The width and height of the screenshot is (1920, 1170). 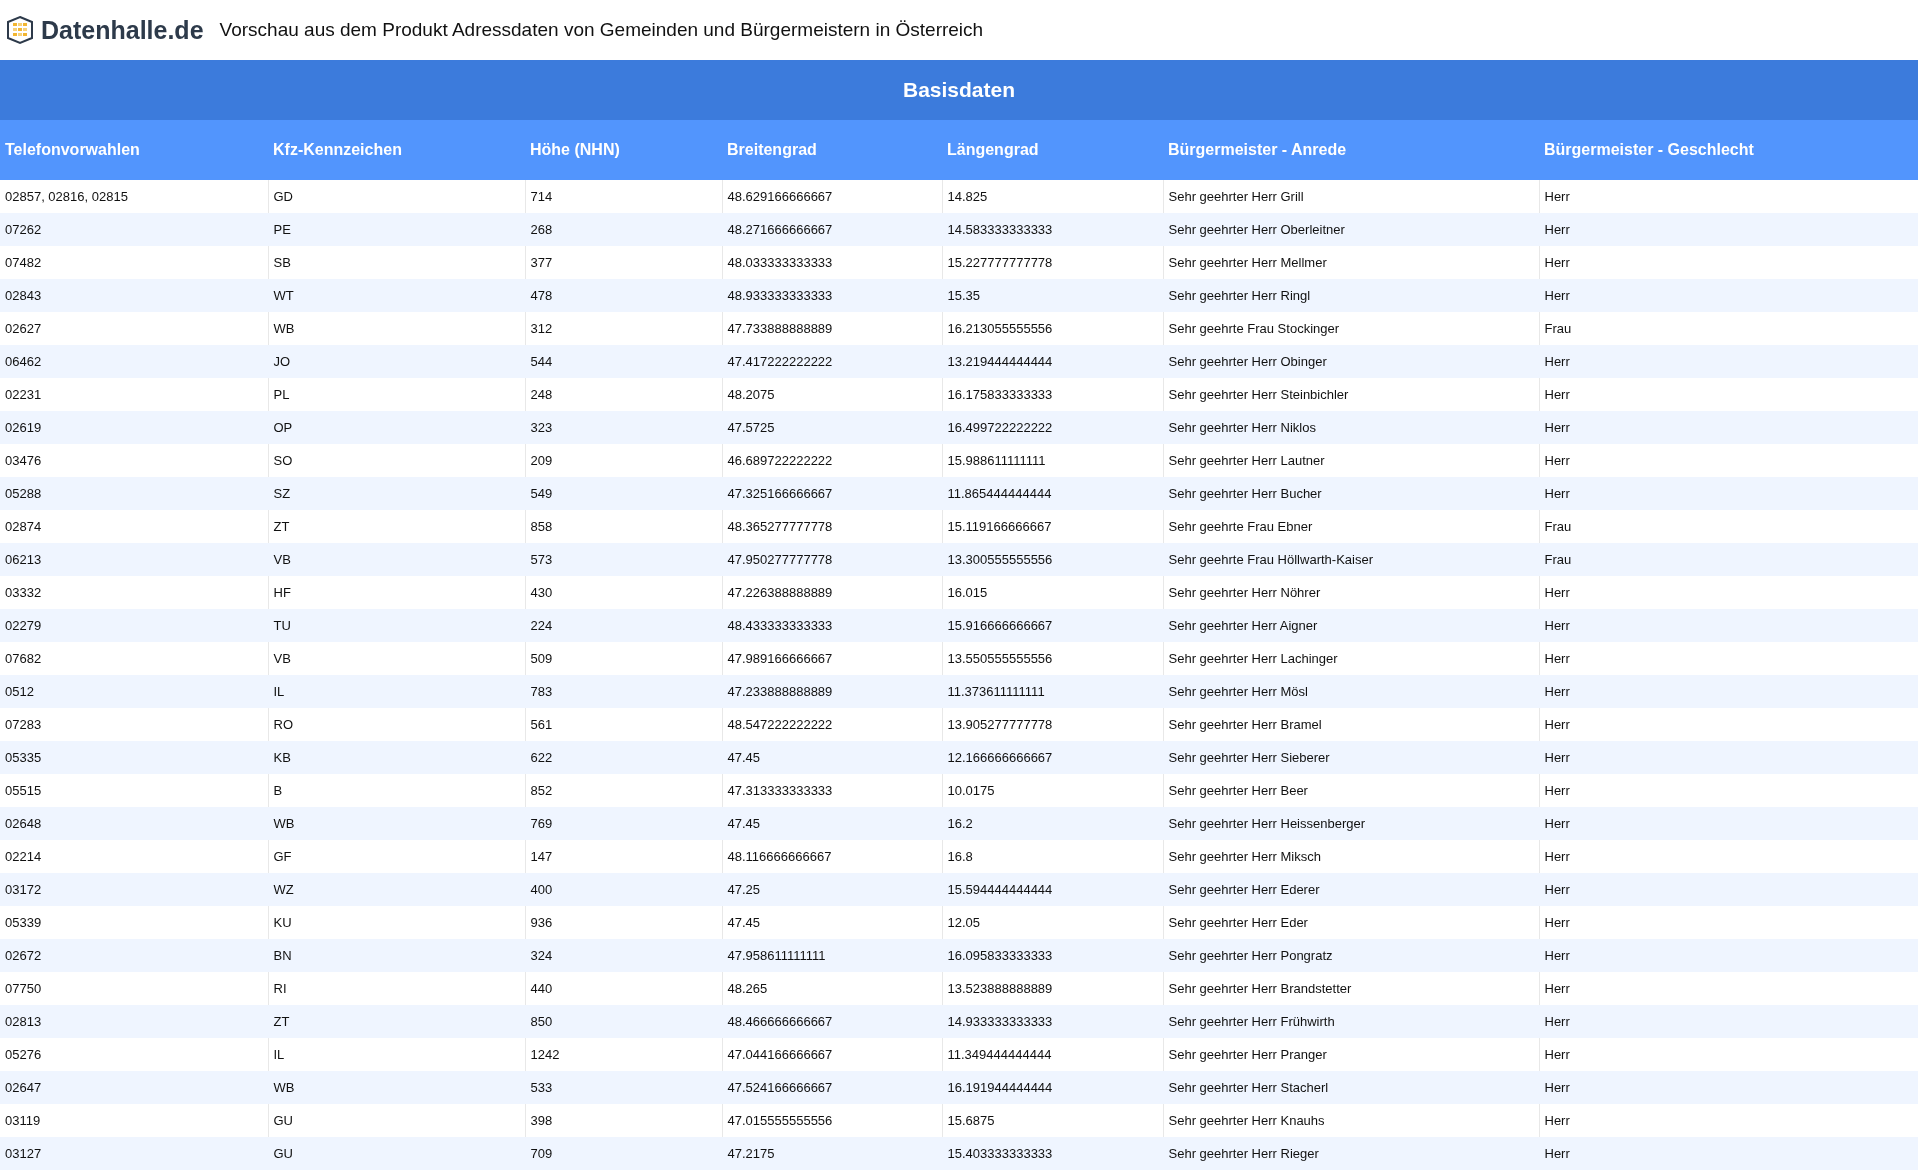 I want to click on group-header: Basisdaten, so click(x=959, y=90).